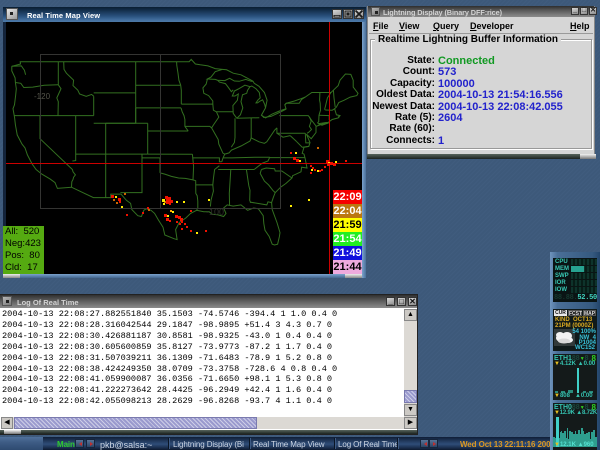 The image size is (600, 450). I want to click on svg-text: -100, so click(215, 212).